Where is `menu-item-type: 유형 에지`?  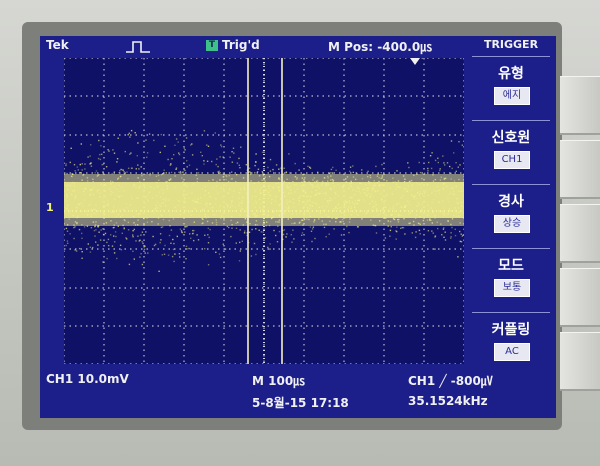
menu-item-type: 유형 에지 is located at coordinates (511, 86).